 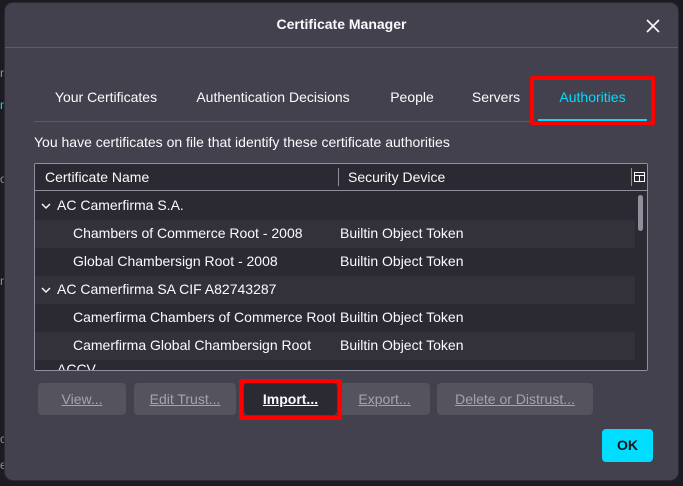 I want to click on column-picker-icon, so click(x=639, y=177).